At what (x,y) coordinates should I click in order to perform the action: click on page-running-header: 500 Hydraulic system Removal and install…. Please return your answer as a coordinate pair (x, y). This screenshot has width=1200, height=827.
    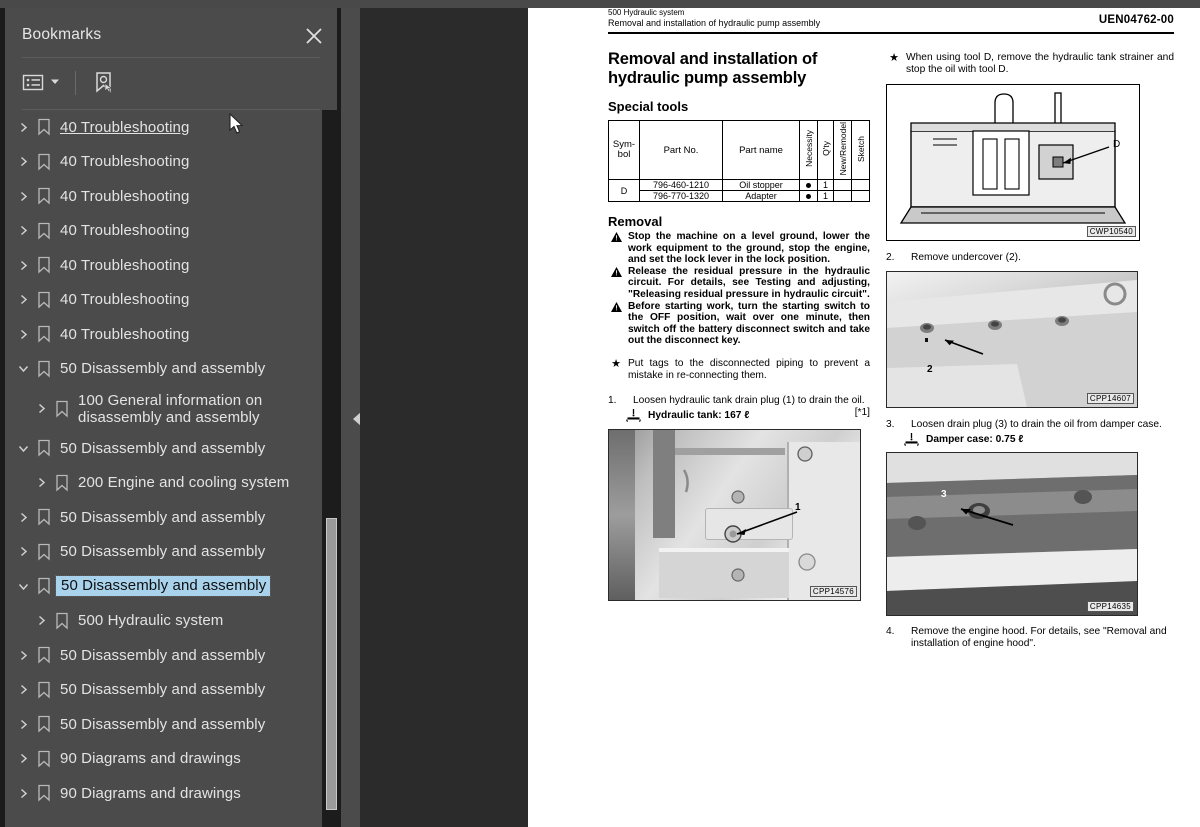
    Looking at the image, I should click on (891, 18).